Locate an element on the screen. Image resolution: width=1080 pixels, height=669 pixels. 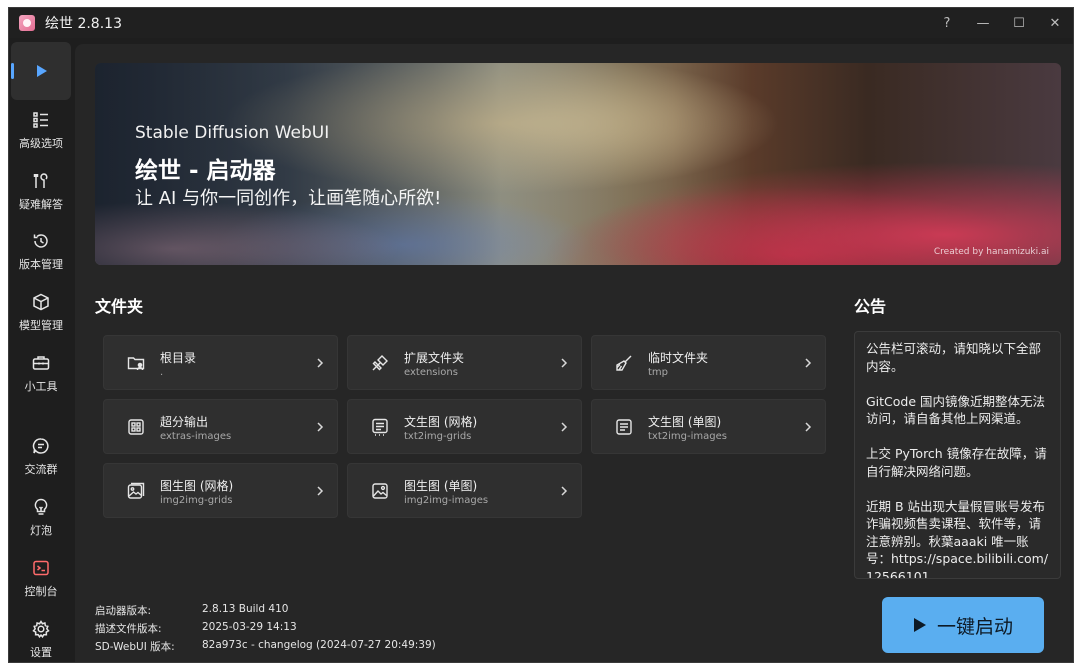
text-grid-icon is located at coordinates (380, 427).